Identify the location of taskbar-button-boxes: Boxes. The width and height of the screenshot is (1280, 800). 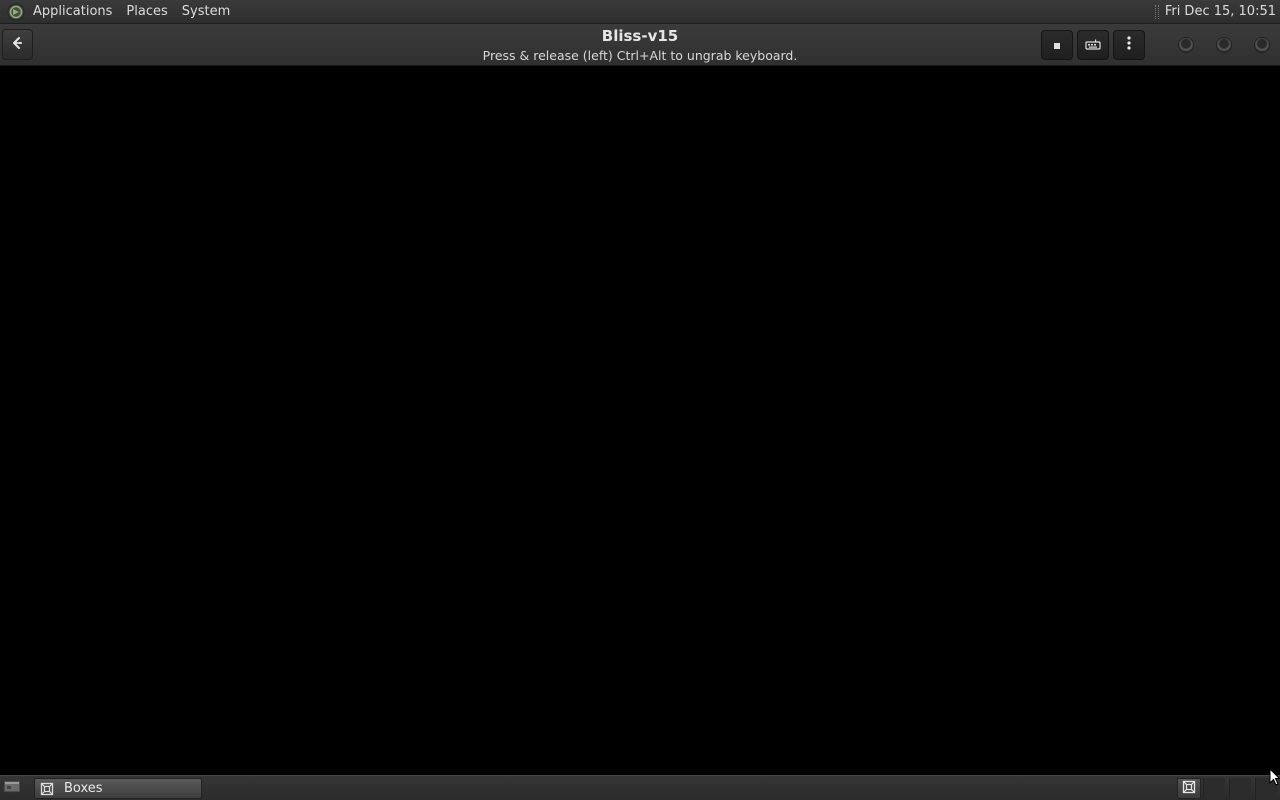
(118, 788).